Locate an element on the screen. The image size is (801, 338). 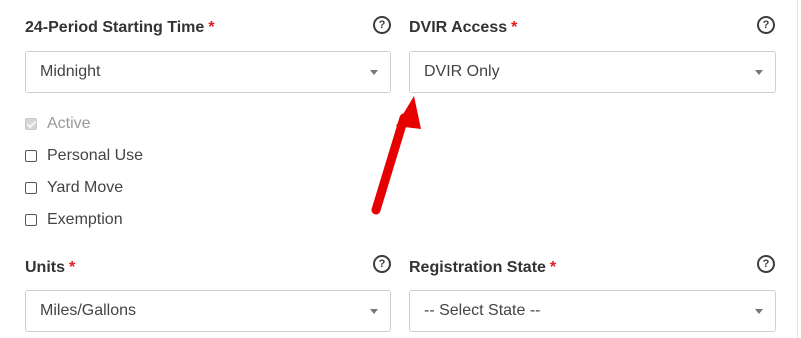
checkbox-exemption: Exemption is located at coordinates (74, 220).